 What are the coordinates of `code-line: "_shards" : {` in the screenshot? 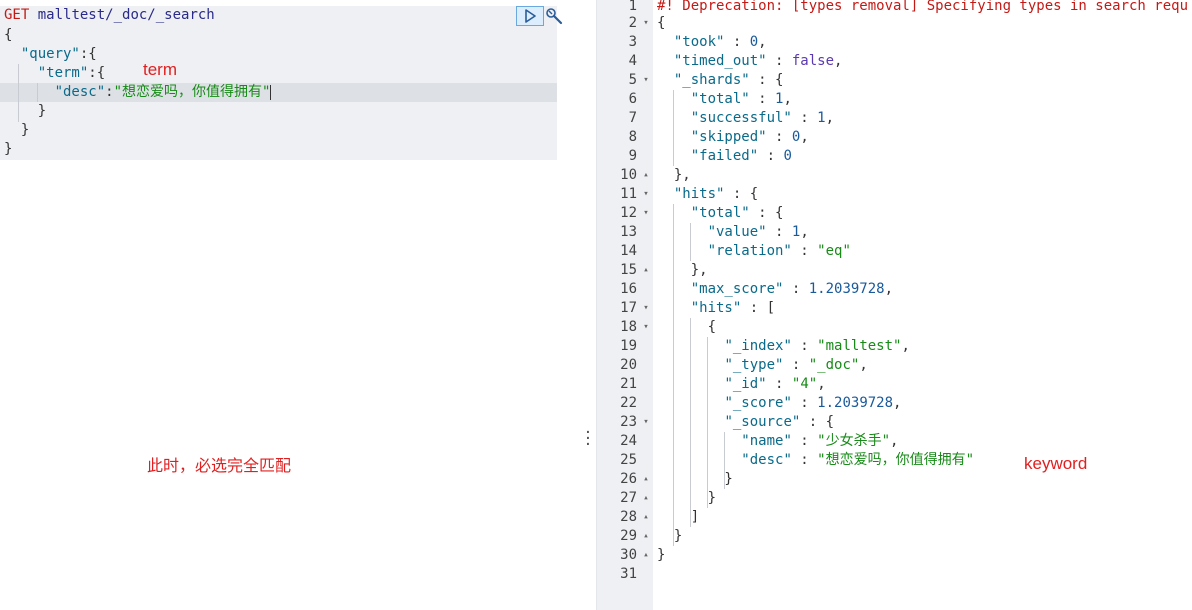 It's located at (728, 80).